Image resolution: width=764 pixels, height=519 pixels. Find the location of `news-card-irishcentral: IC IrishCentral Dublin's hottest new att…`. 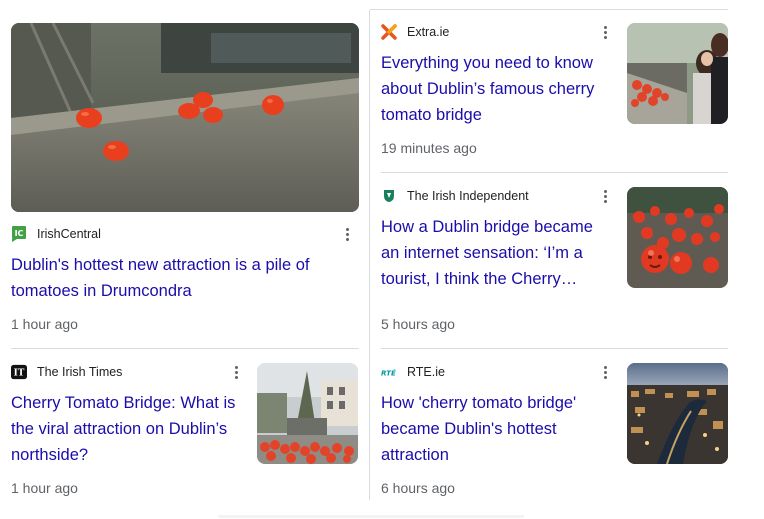

news-card-irishcentral: IC IrishCentral Dublin's hottest new att… is located at coordinates (185, 278).